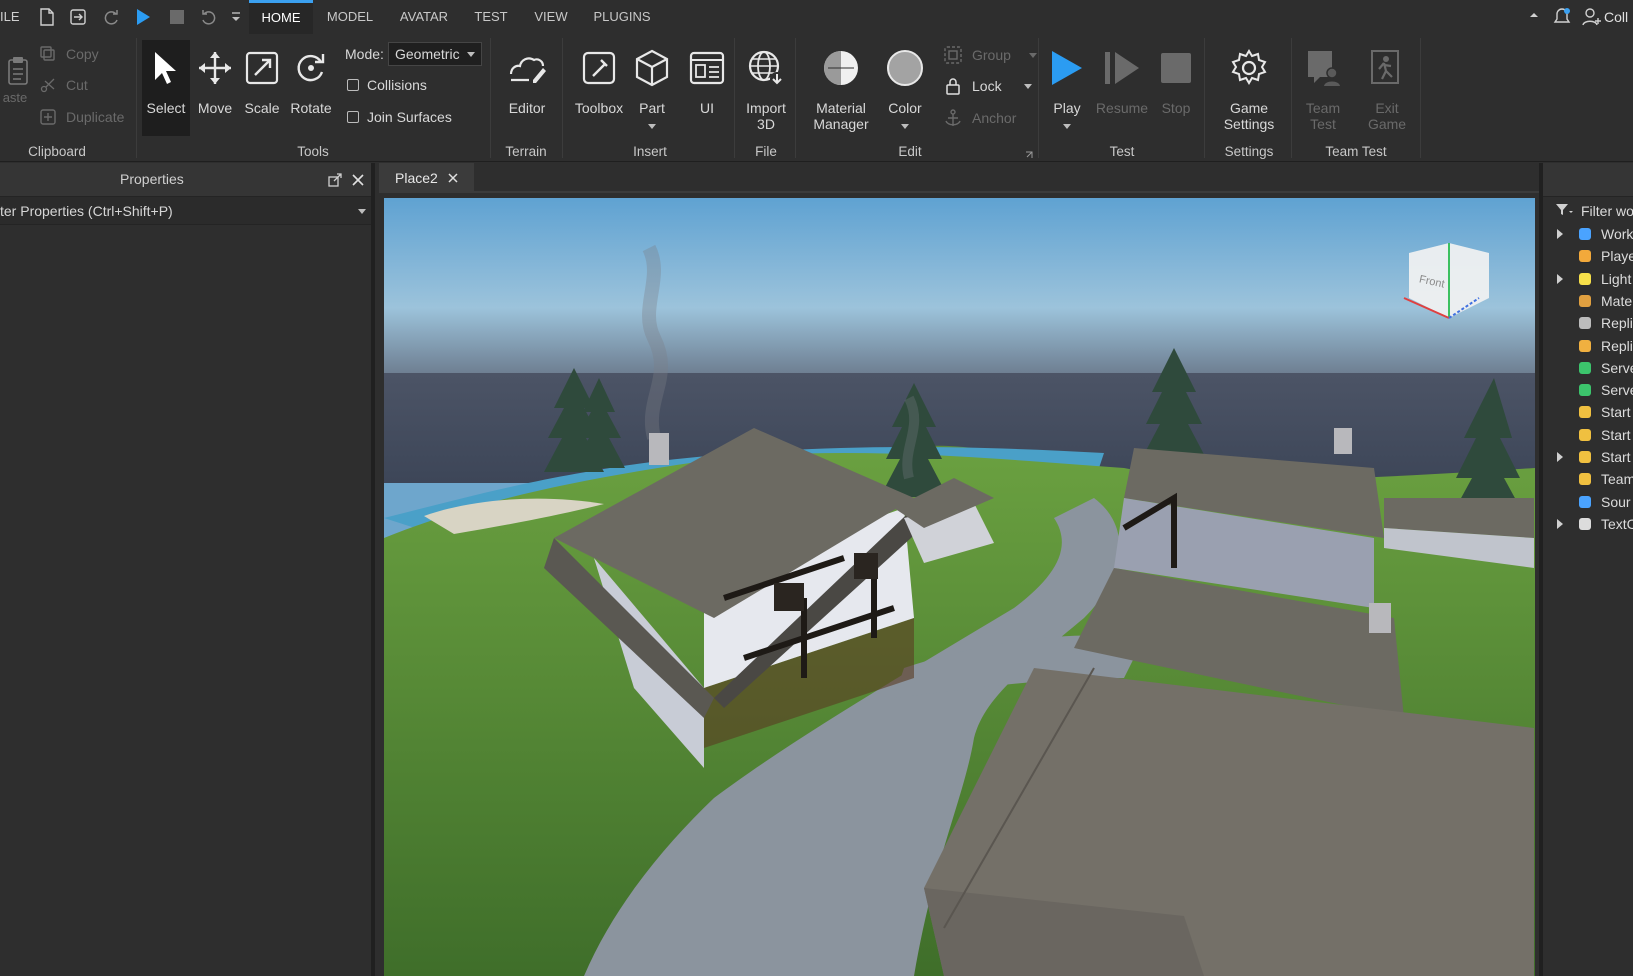 Image resolution: width=1633 pixels, height=976 pixels. I want to click on place2-tab-label: Place2, so click(416, 178).